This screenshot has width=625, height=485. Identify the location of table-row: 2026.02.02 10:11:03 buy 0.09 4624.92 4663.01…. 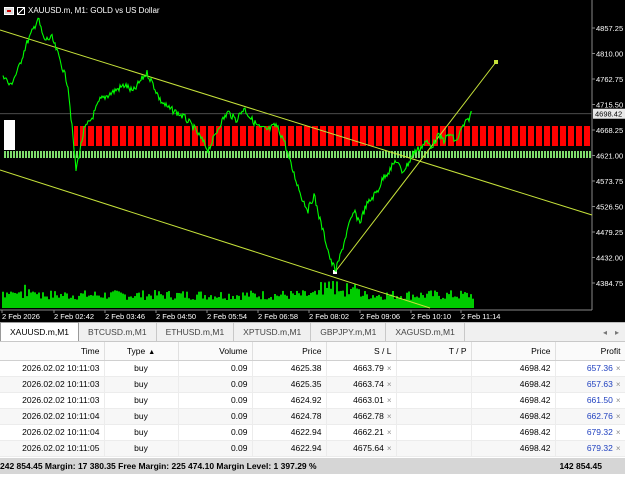
(312, 400).